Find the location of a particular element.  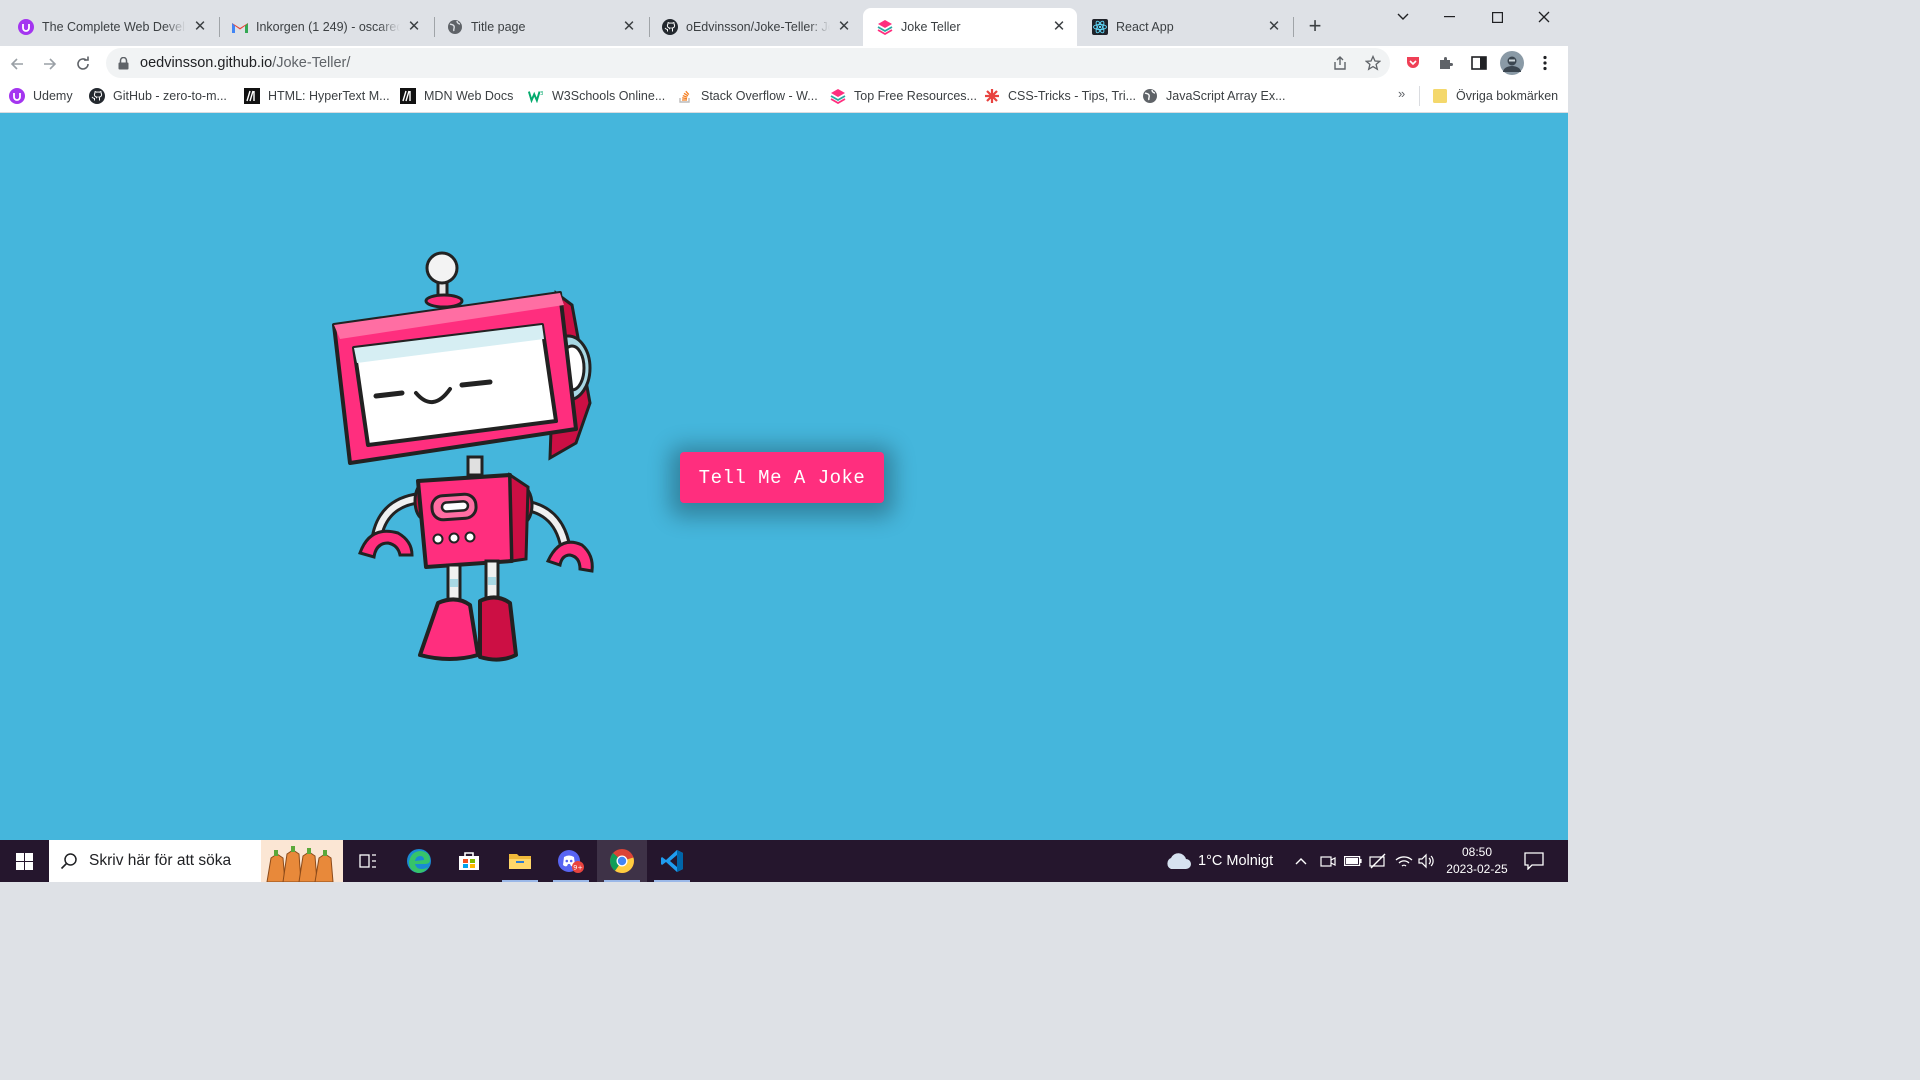

bookmark-label: Udemy is located at coordinates (53, 96).